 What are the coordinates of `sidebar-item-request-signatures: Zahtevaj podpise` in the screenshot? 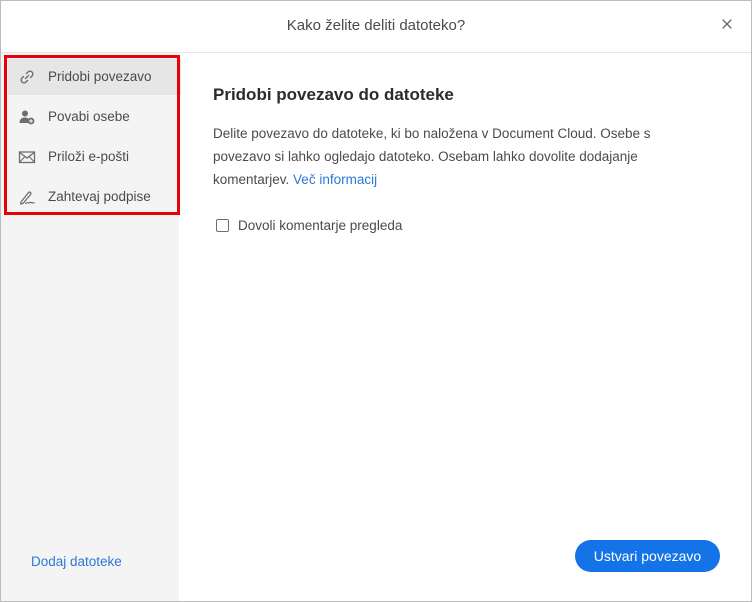 It's located at (94, 197).